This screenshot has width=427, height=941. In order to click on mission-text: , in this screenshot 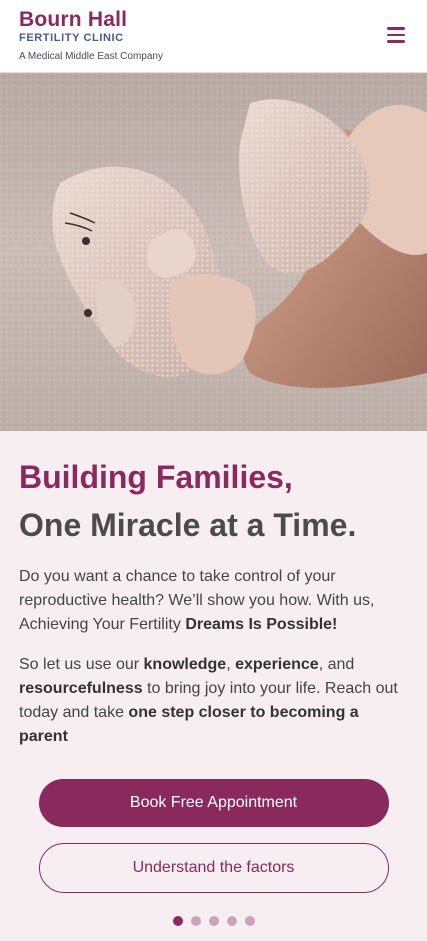, I will do `click(231, 664)`.